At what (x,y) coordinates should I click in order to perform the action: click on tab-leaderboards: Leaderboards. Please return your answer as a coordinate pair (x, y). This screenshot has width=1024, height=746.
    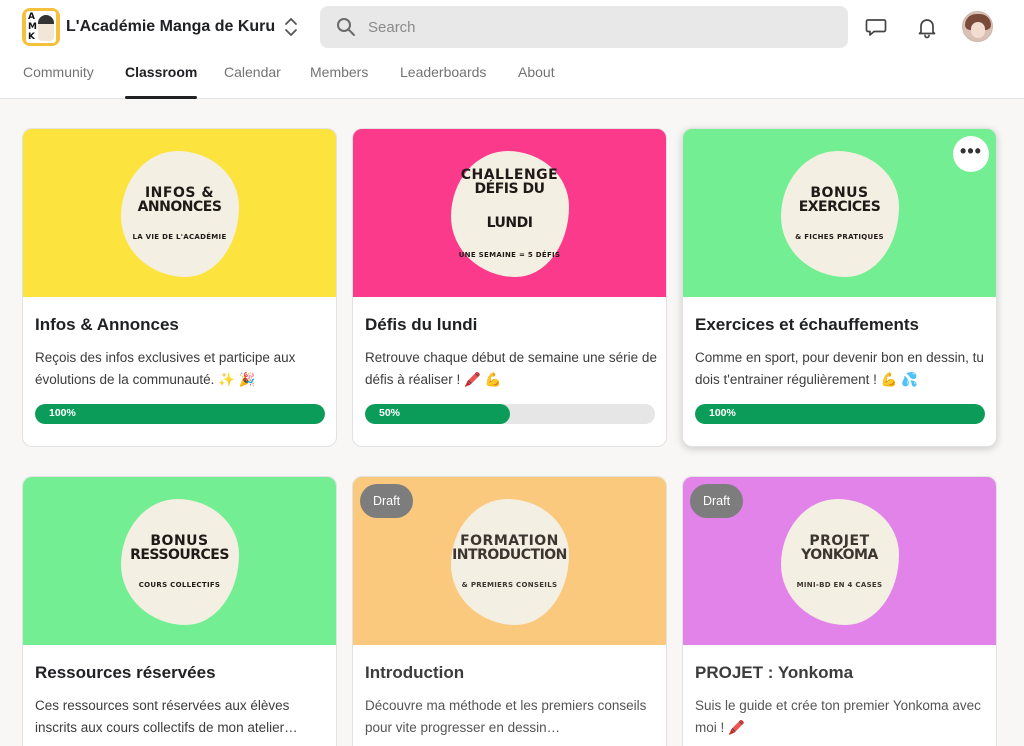
    Looking at the image, I should click on (443, 81).